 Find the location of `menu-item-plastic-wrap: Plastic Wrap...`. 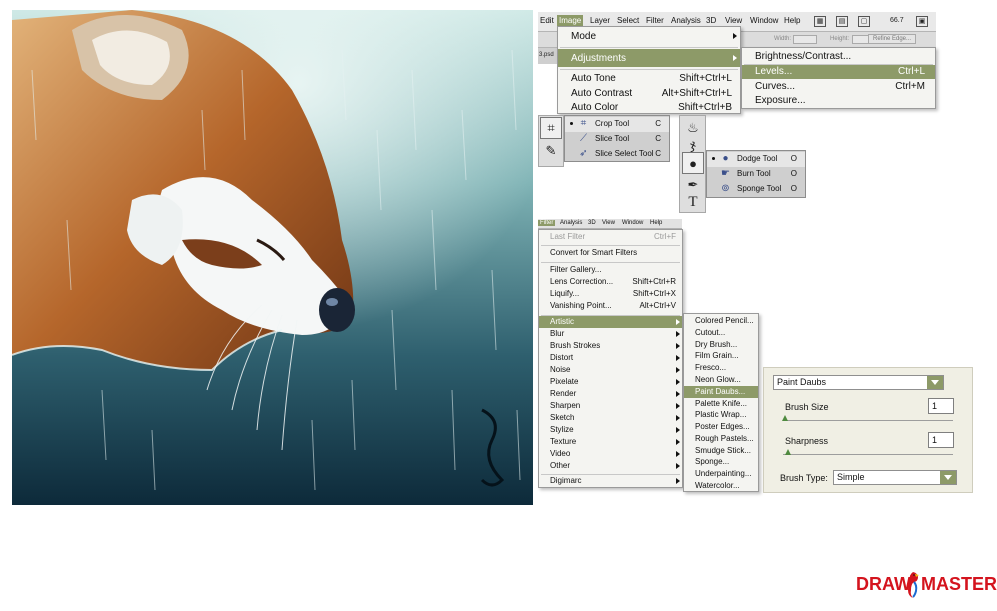

menu-item-plastic-wrap: Plastic Wrap... is located at coordinates (721, 415).